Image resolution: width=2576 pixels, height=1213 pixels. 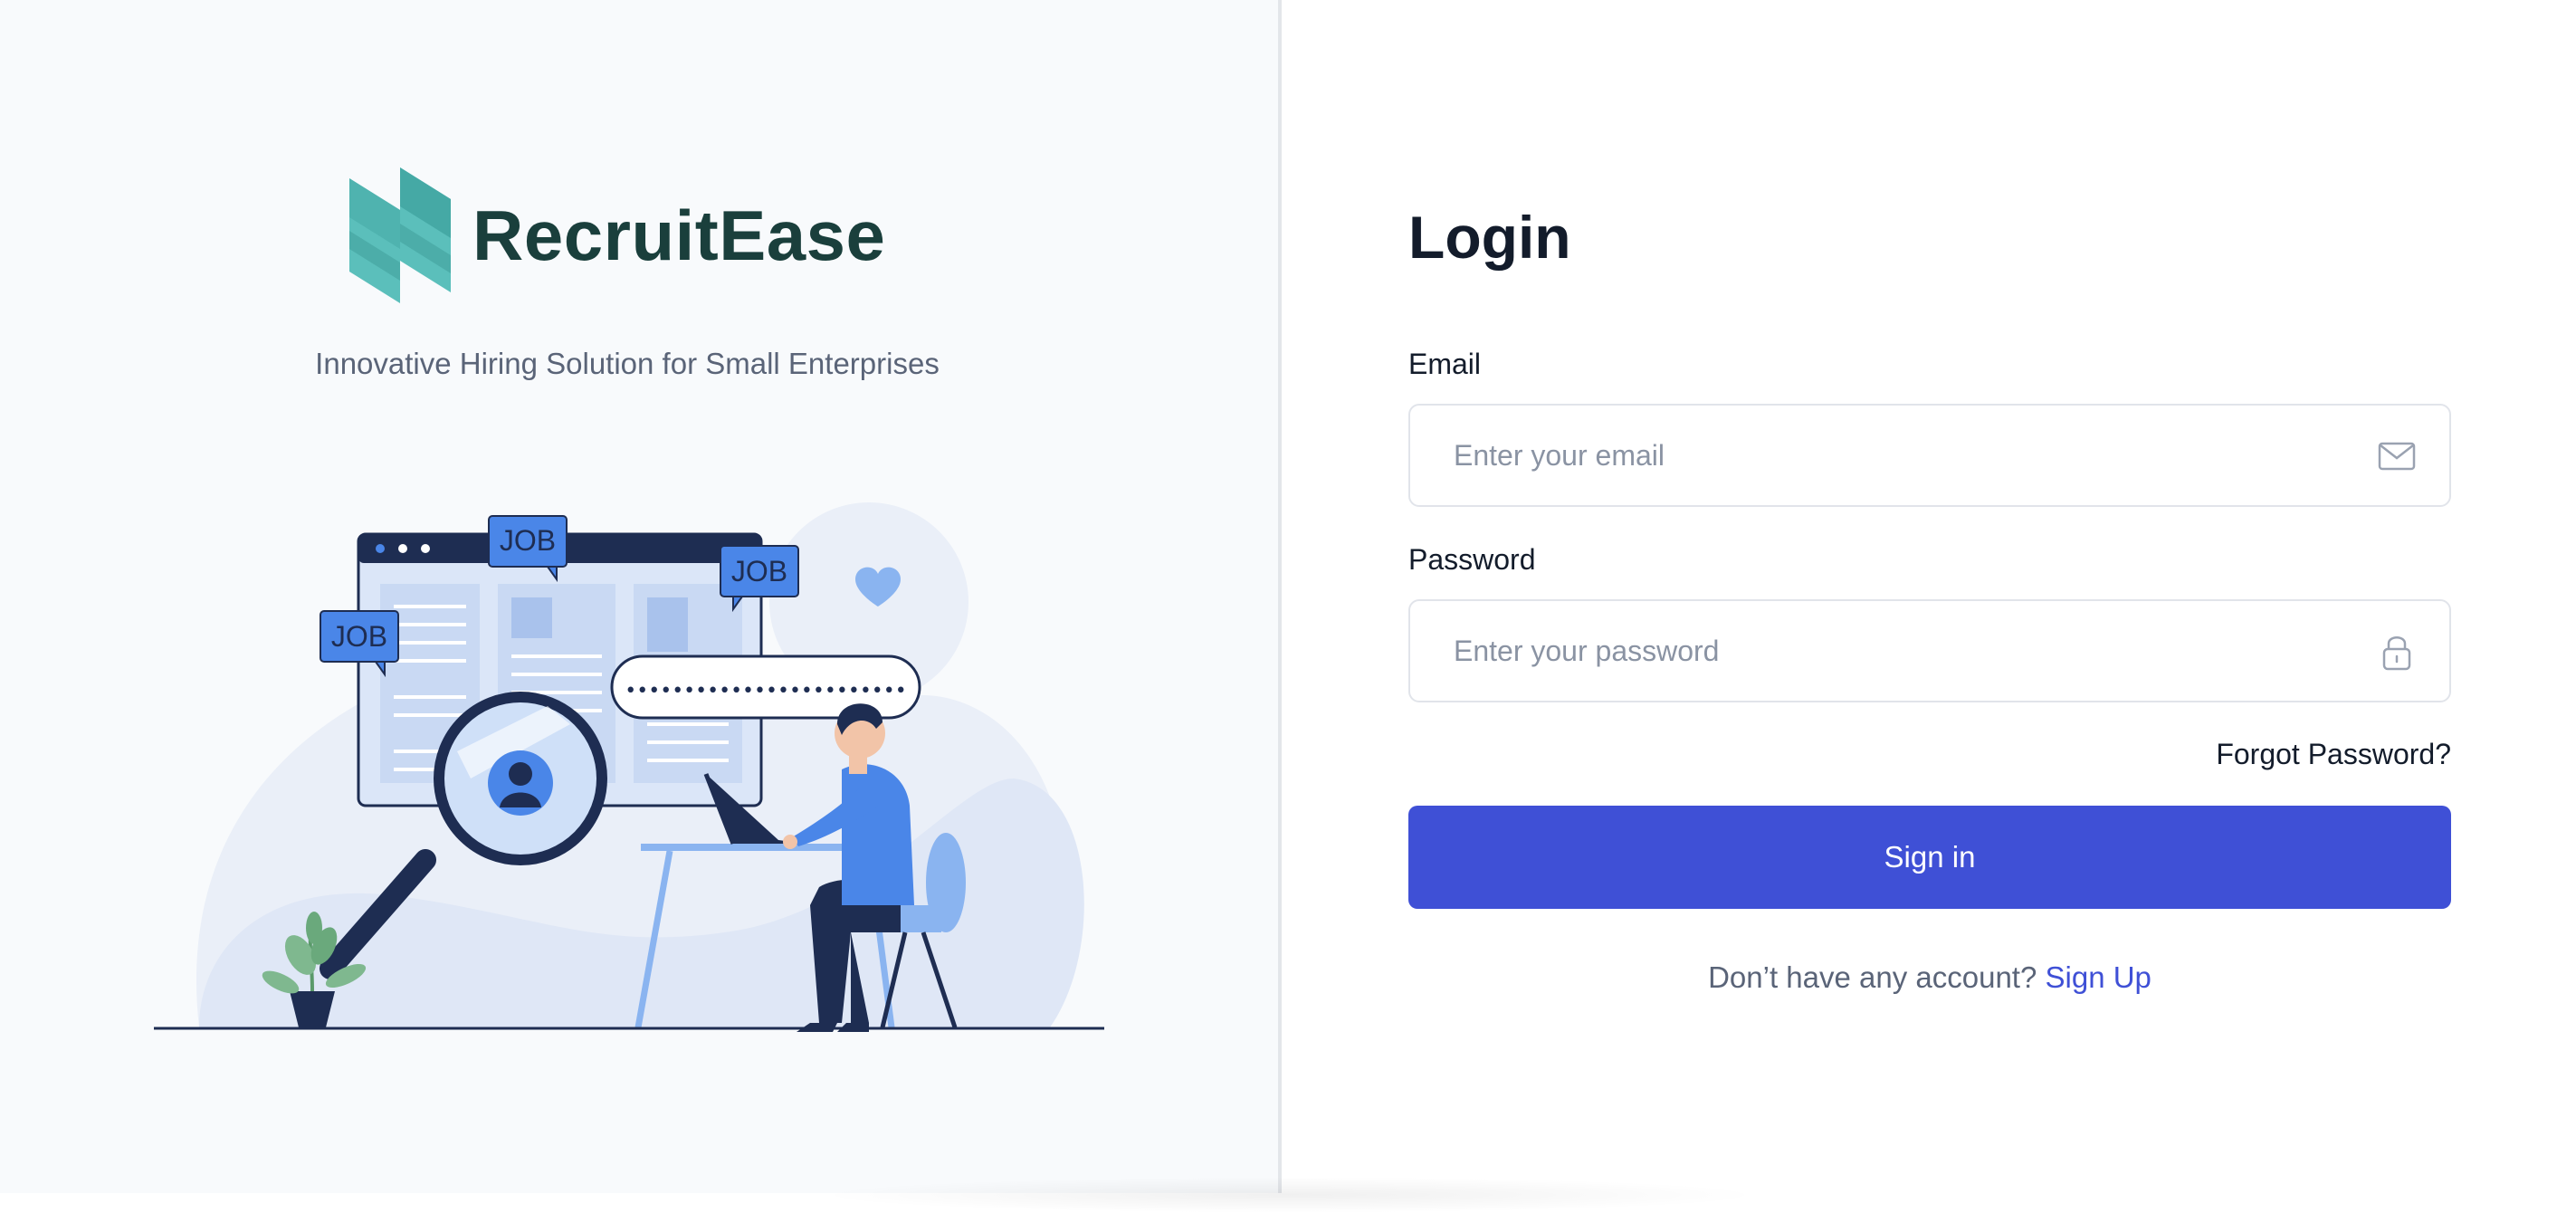 I want to click on forgot-password-link: Forgot Password?, so click(x=2334, y=754).